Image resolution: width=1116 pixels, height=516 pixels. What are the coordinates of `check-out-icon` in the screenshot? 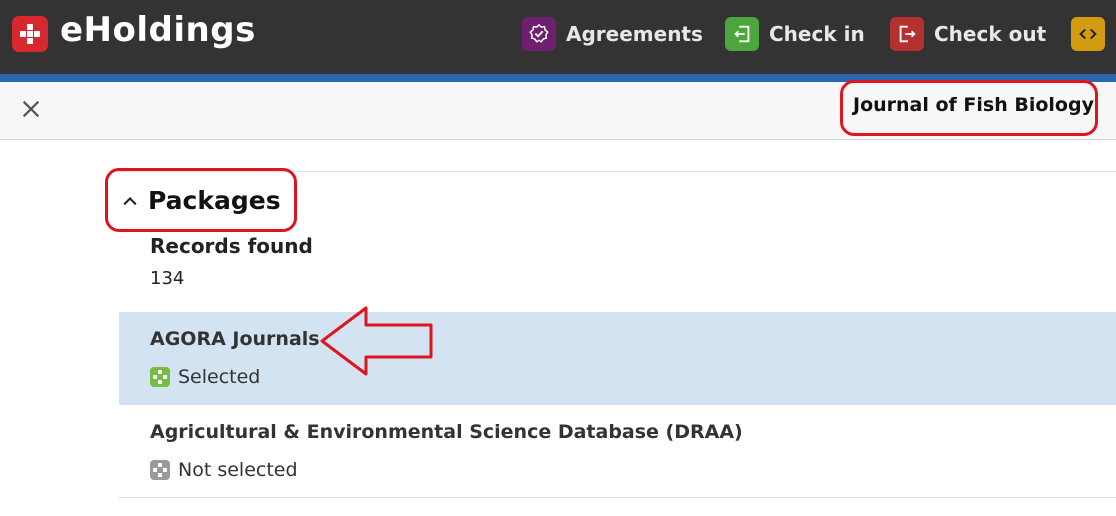 It's located at (907, 34).